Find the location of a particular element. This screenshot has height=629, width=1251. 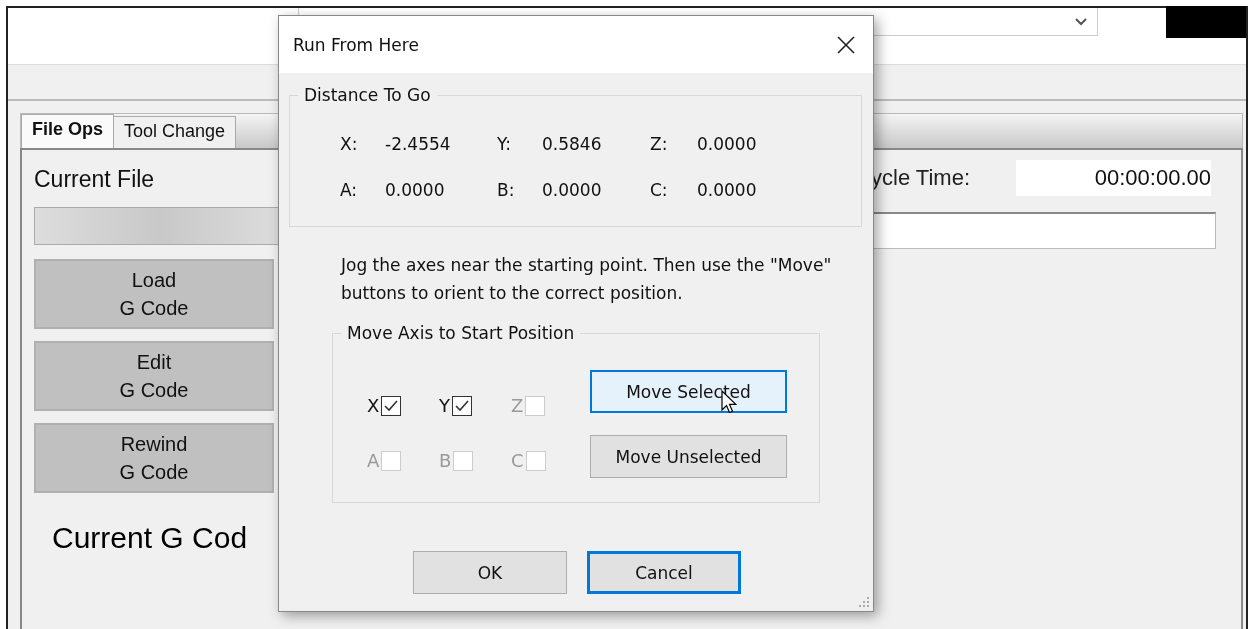

instructions-text: Jog the axes near the starting point. Then use the "Move" buttons to orient to the correct position. is located at coordinates (586, 279).